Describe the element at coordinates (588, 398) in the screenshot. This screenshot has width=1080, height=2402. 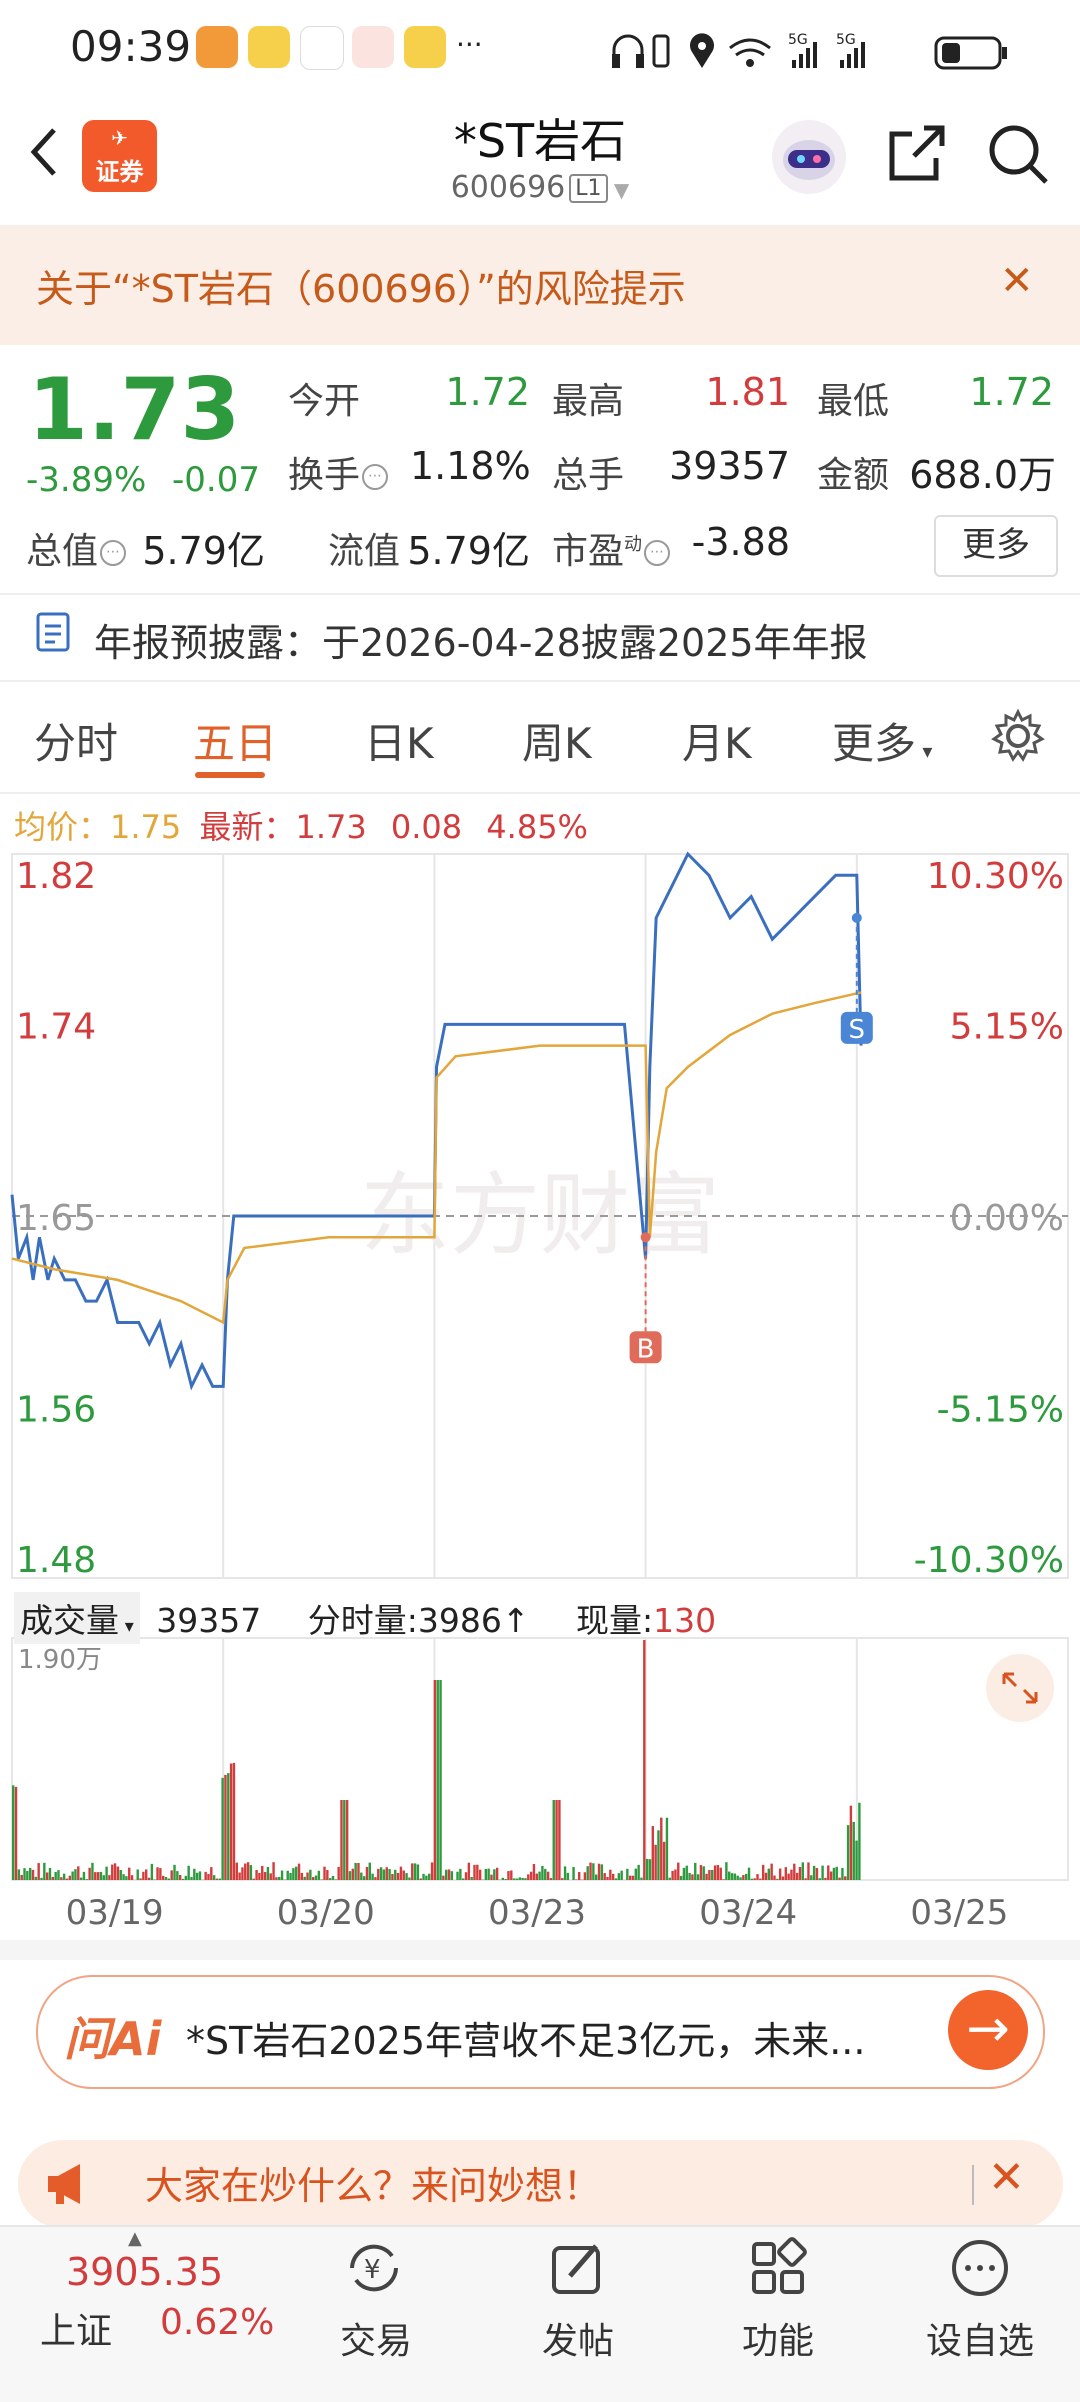
I see `high-label: 最高` at that location.